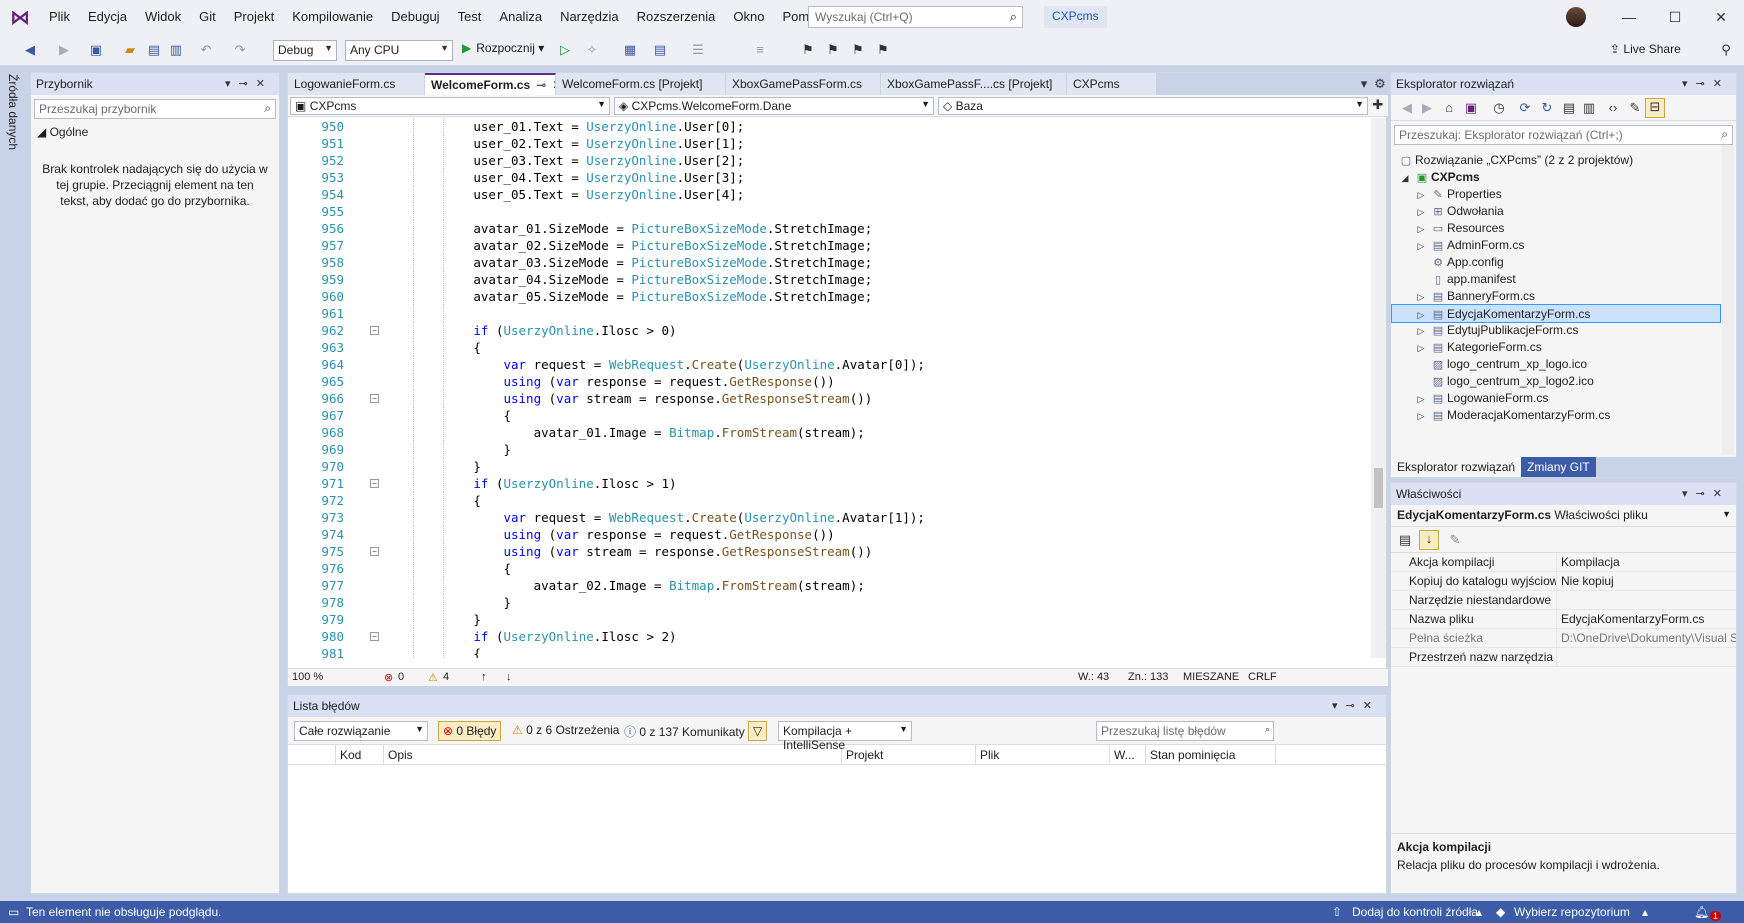 The width and height of the screenshot is (1744, 923). I want to click on column-number: Zn.: 133, so click(1148, 677).